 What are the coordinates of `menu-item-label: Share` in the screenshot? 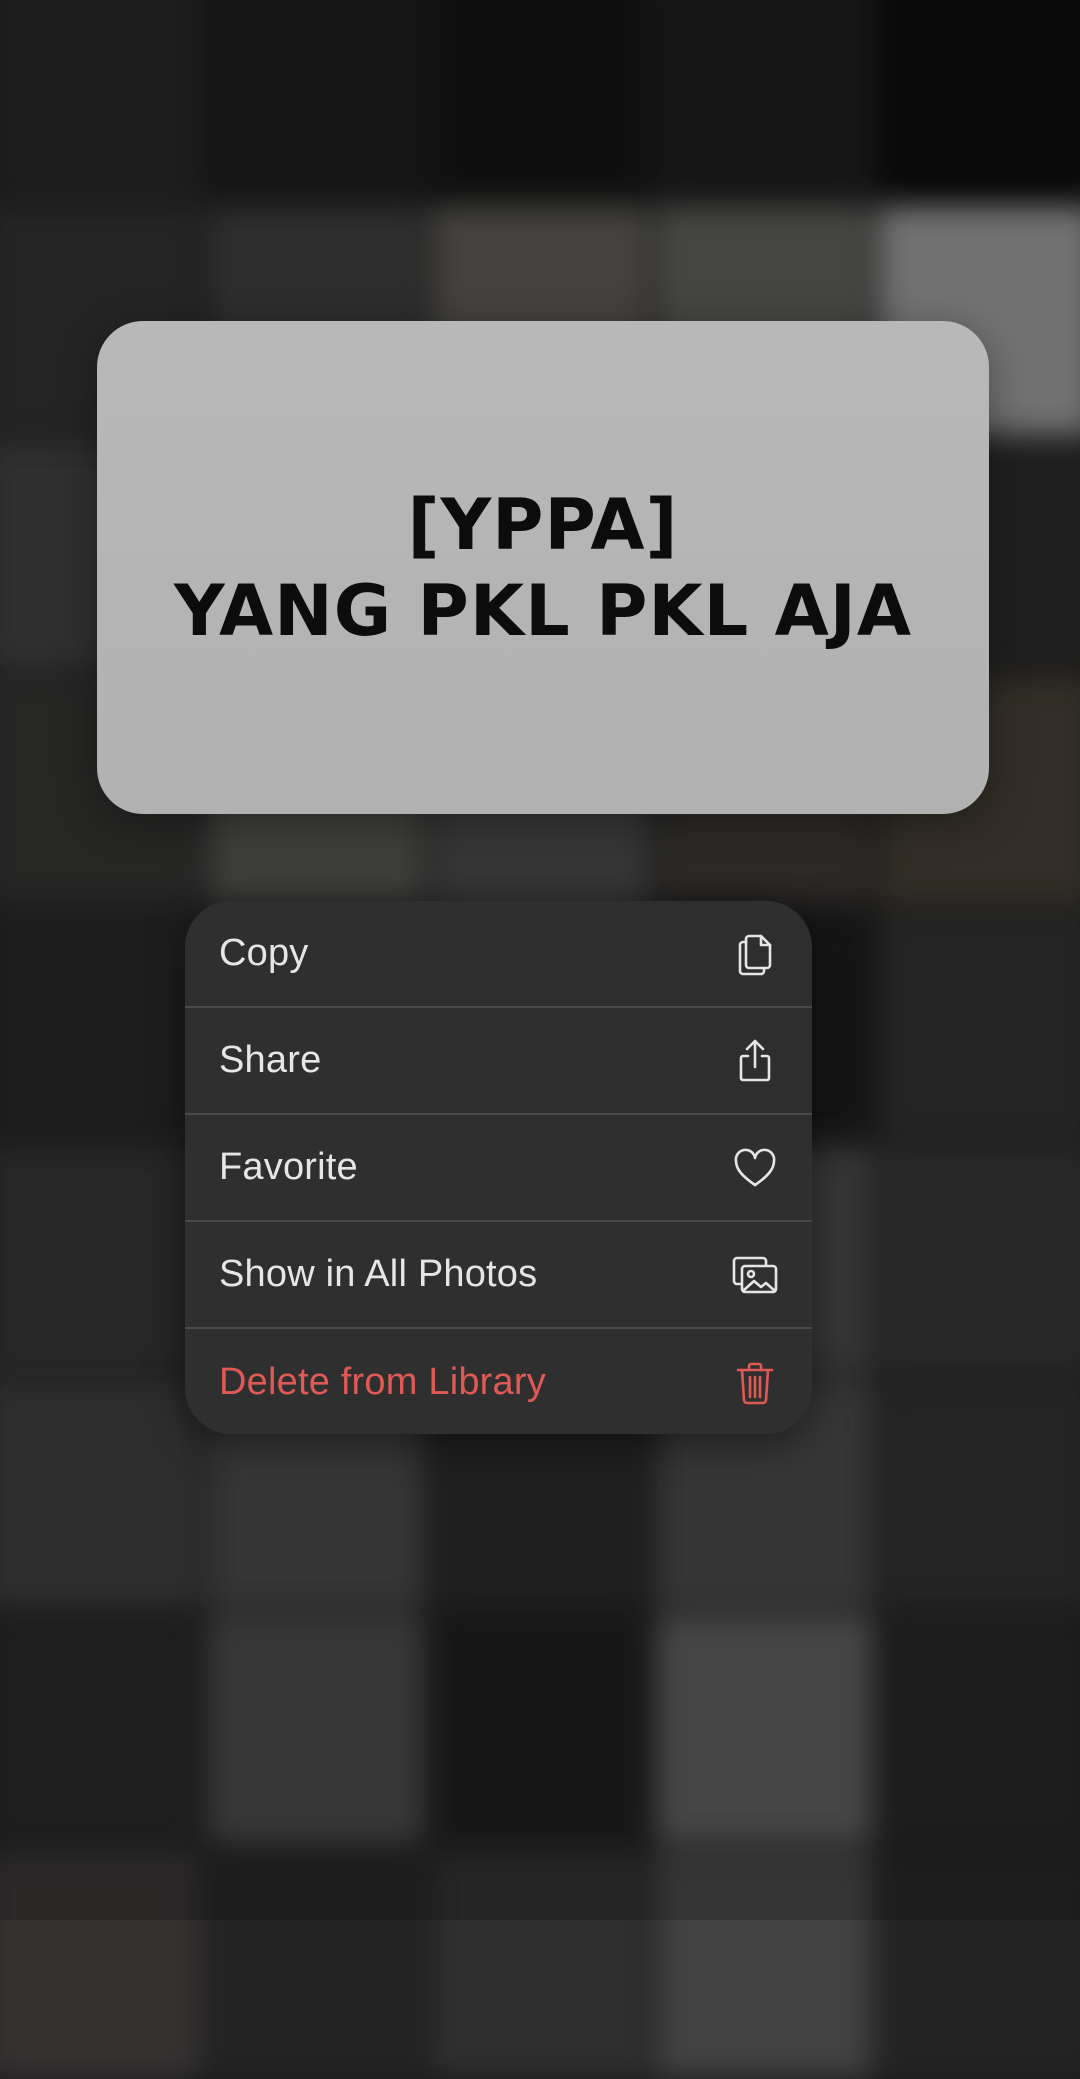 It's located at (270, 1060).